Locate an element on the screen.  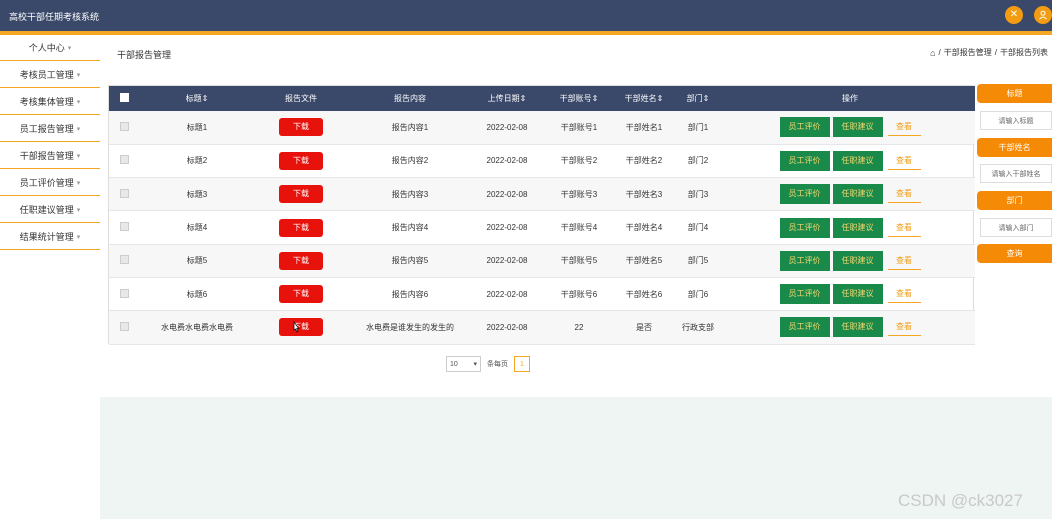
breadcrumb-item: 干部报告管理 is located at coordinates (968, 52).